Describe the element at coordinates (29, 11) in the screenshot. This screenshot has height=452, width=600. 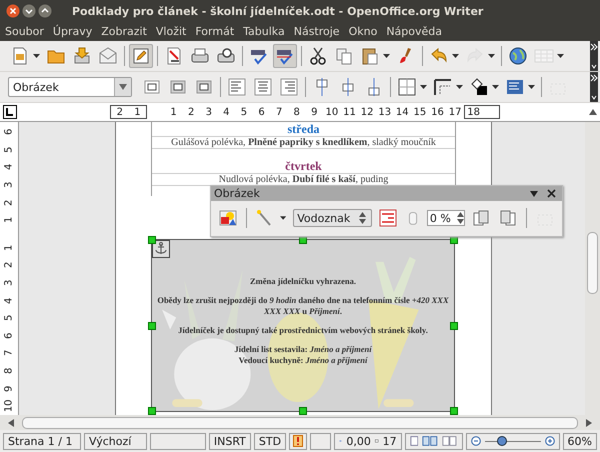
I see `minimize-icon` at that location.